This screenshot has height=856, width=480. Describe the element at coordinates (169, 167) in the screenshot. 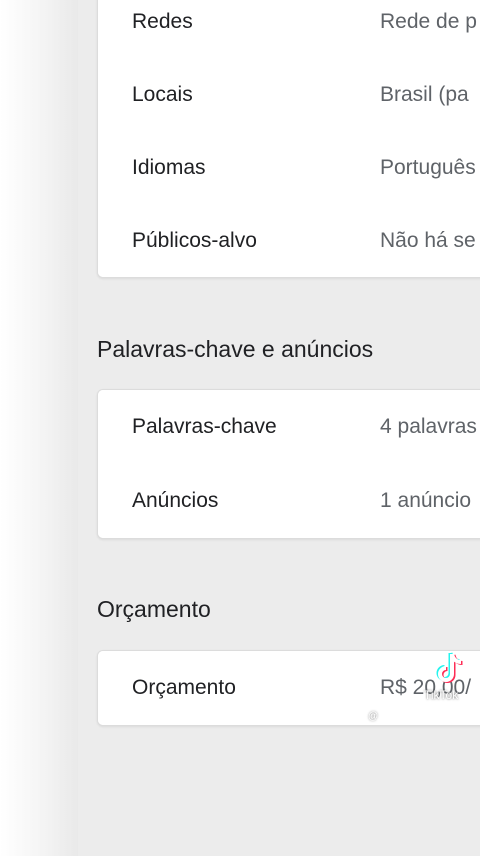

I see `row-label: Idiomas` at that location.